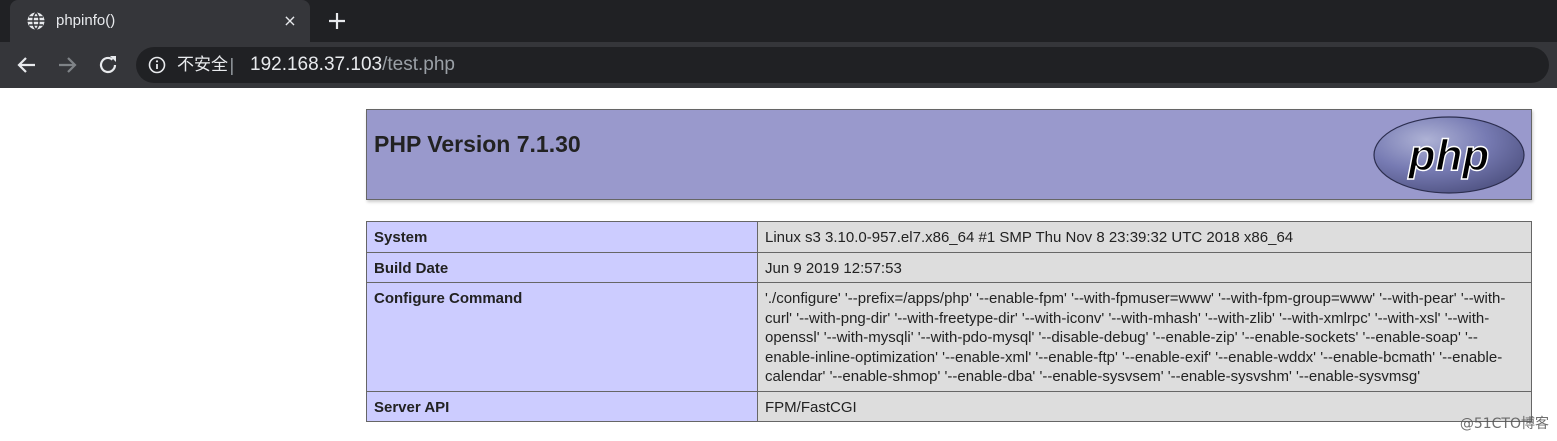  What do you see at coordinates (86, 20) in the screenshot?
I see `tab-title: phpinfo()` at bounding box center [86, 20].